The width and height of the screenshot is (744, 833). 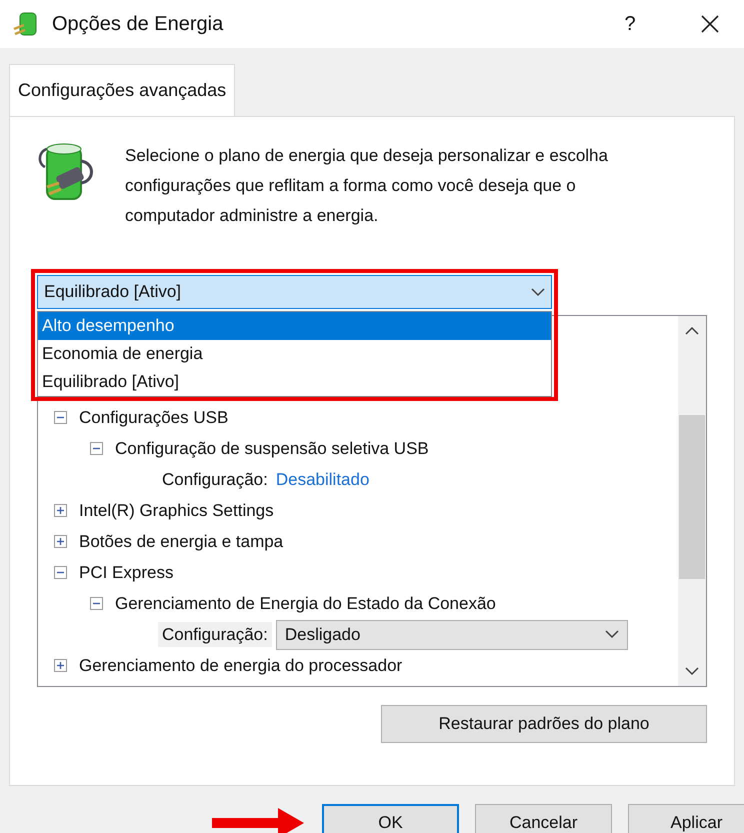 What do you see at coordinates (686, 818) in the screenshot?
I see `dialog-button: Aplicar` at bounding box center [686, 818].